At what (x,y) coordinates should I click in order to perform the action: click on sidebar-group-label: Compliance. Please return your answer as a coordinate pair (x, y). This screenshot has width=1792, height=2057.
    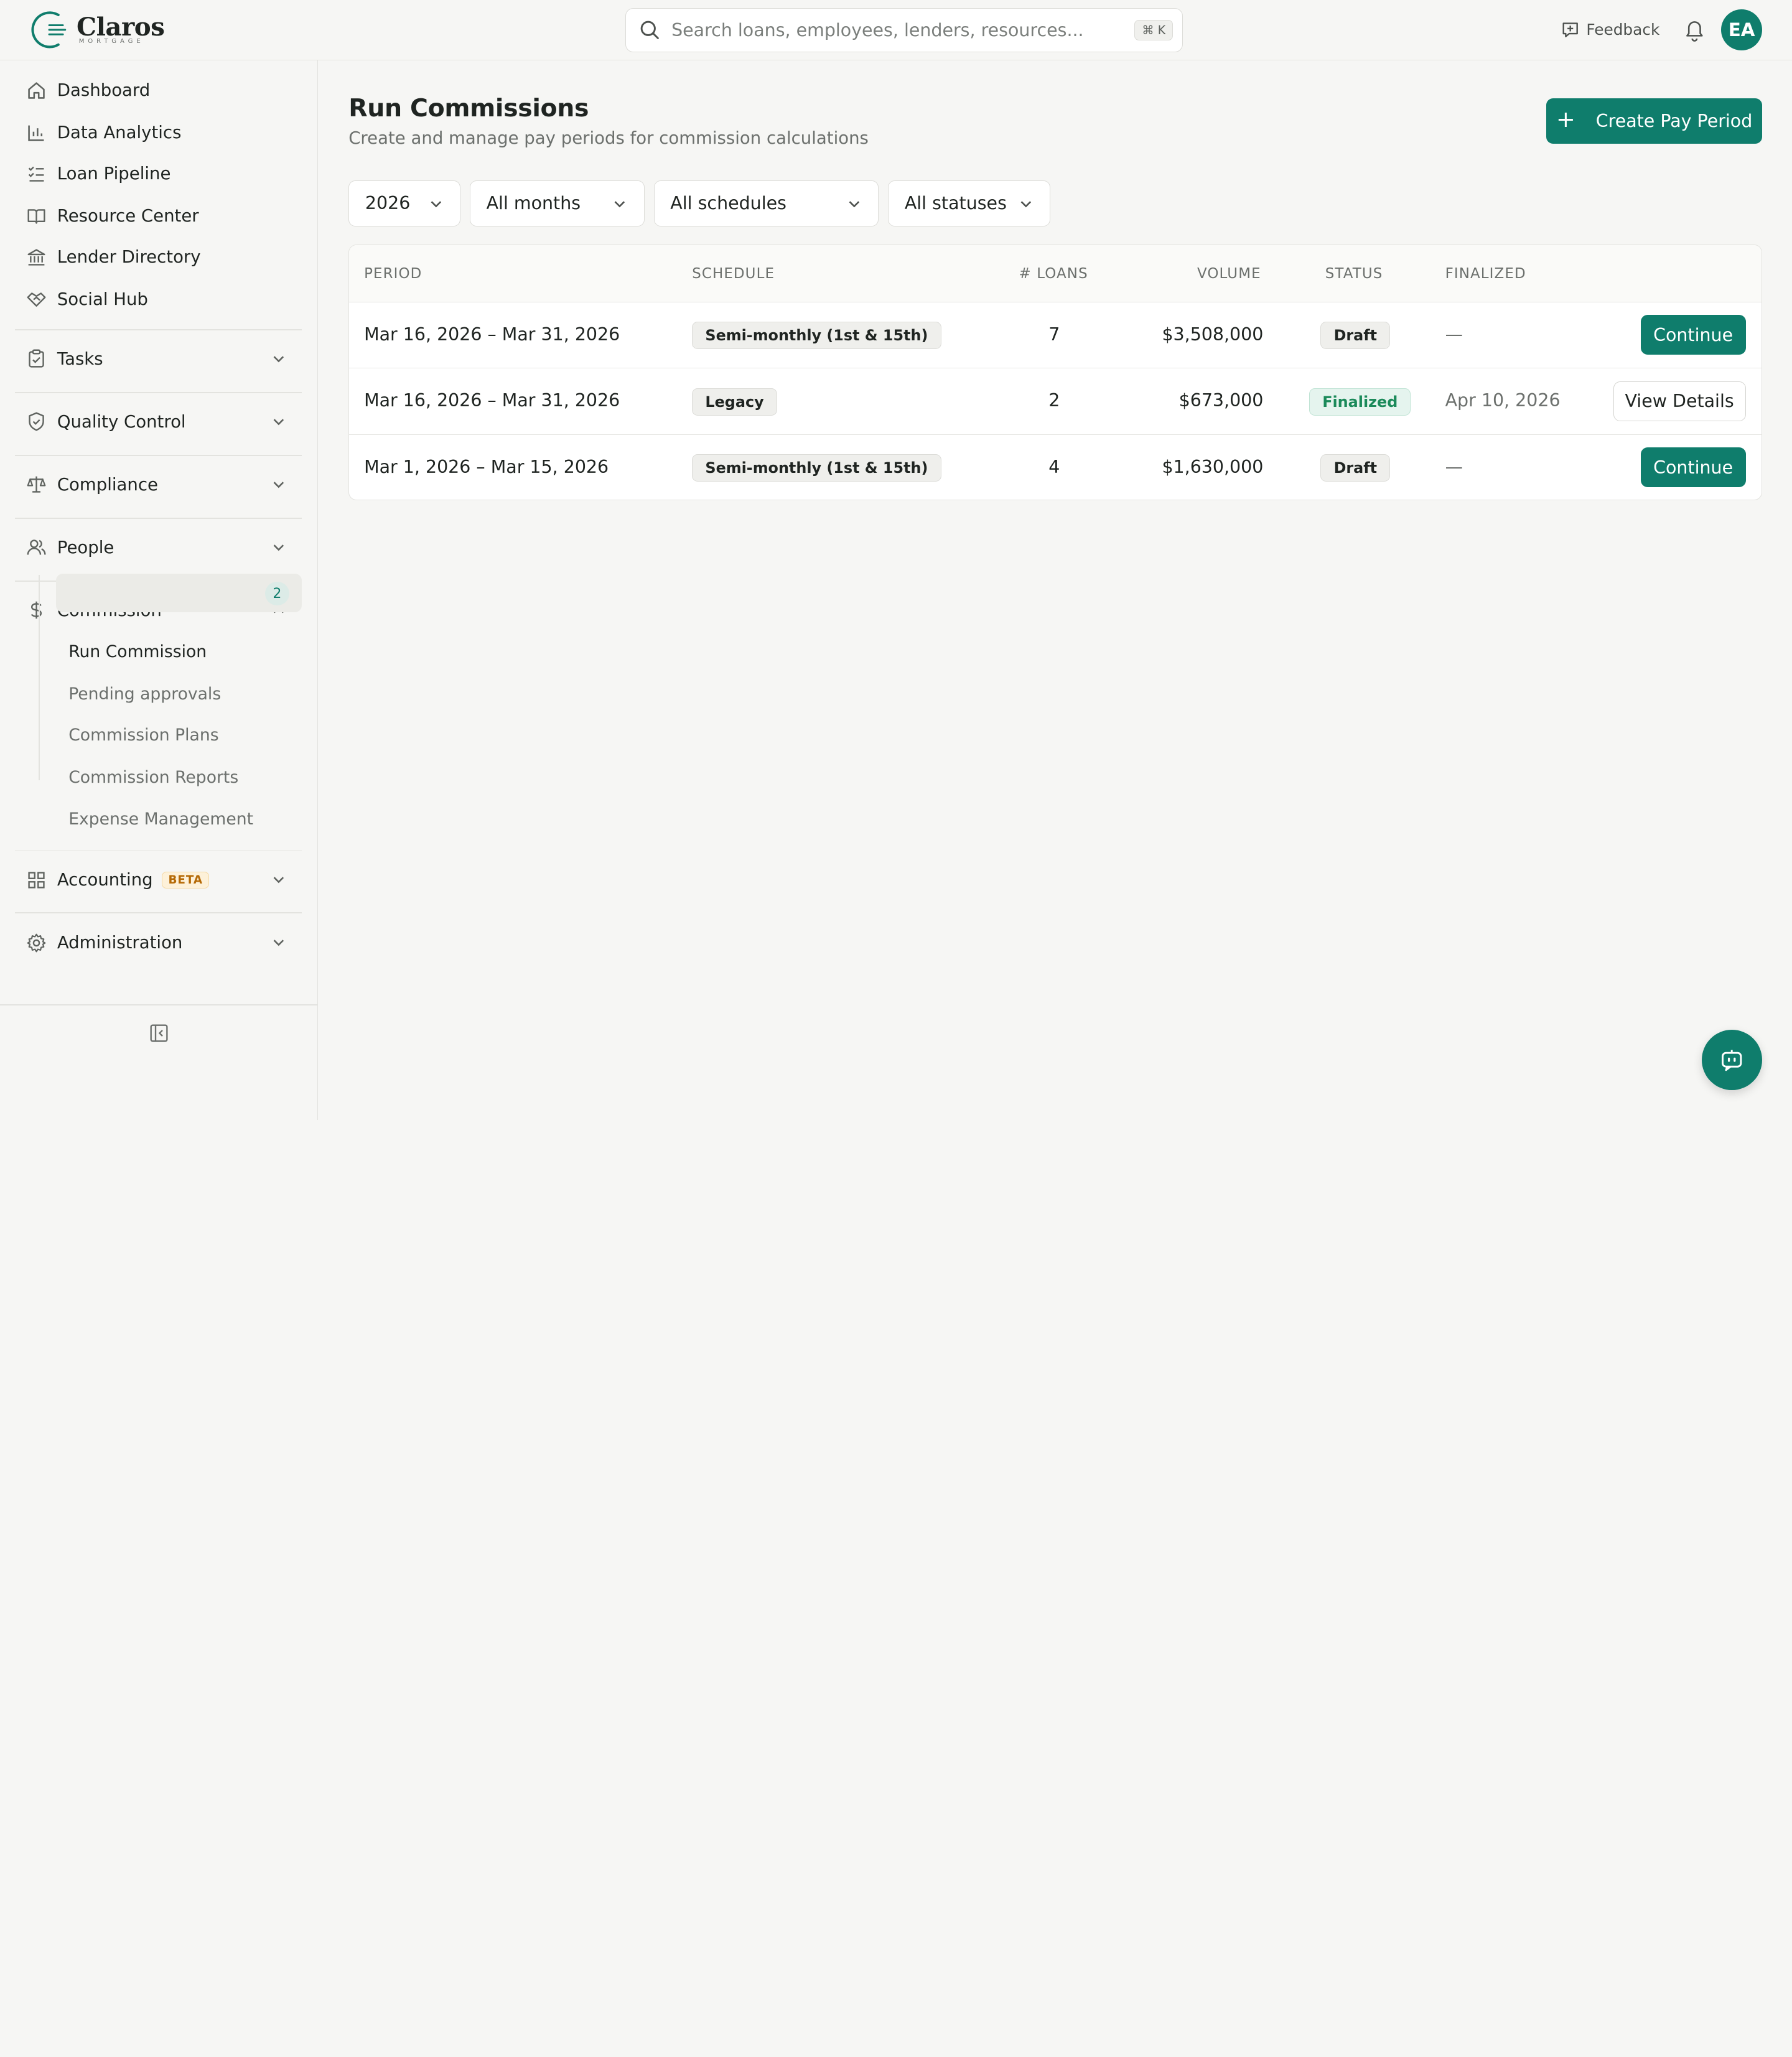
    Looking at the image, I should click on (107, 484).